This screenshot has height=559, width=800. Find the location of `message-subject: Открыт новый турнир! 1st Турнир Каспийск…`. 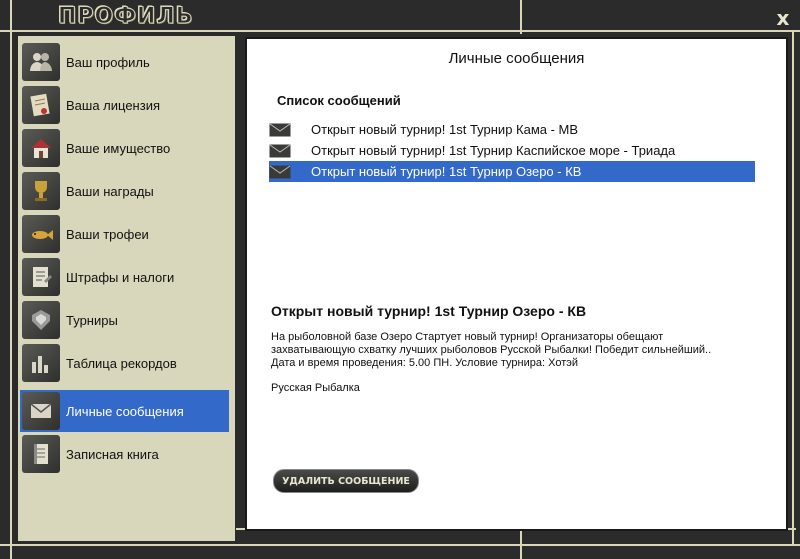

message-subject: Открыт новый турнир! 1st Турнир Каспийск… is located at coordinates (493, 150).